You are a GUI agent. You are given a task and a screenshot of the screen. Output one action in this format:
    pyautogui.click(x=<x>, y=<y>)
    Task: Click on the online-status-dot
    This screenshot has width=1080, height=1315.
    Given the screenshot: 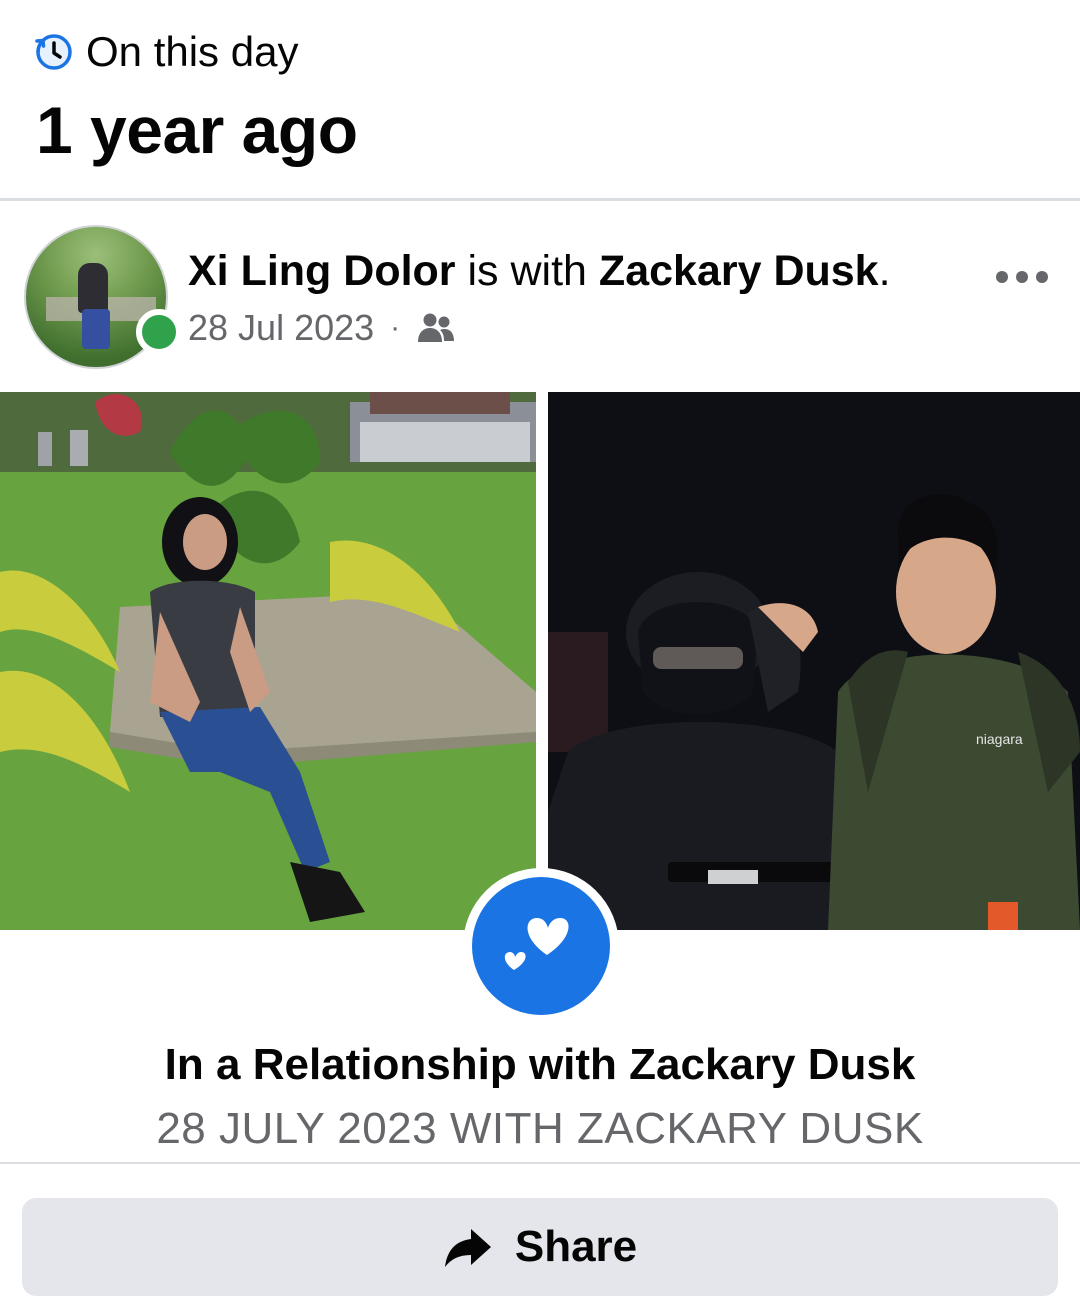 What is the action you would take?
    pyautogui.click(x=159, y=332)
    